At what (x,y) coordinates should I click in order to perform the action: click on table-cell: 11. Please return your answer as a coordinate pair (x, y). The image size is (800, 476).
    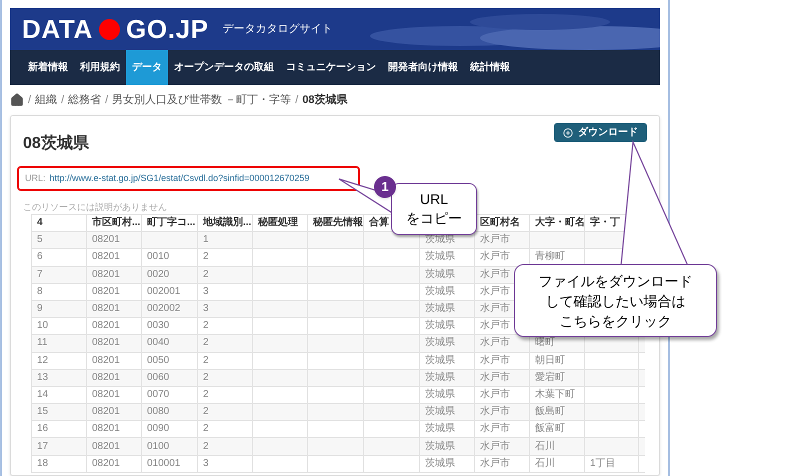
    Looking at the image, I should click on (42, 343).